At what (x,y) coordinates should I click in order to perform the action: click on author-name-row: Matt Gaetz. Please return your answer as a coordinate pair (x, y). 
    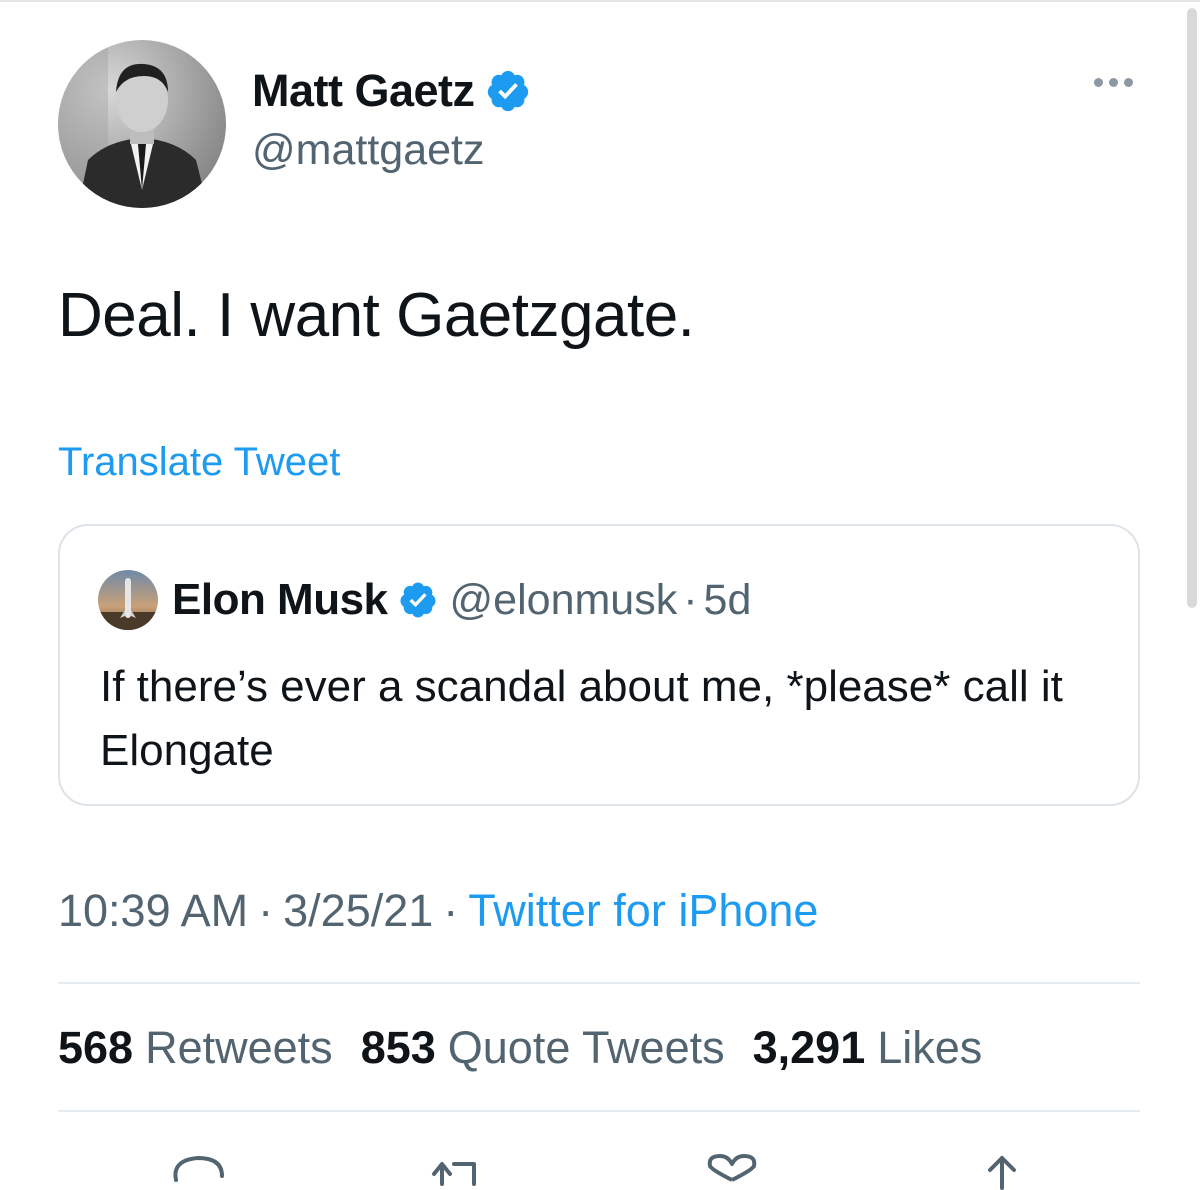
    Looking at the image, I should click on (391, 91).